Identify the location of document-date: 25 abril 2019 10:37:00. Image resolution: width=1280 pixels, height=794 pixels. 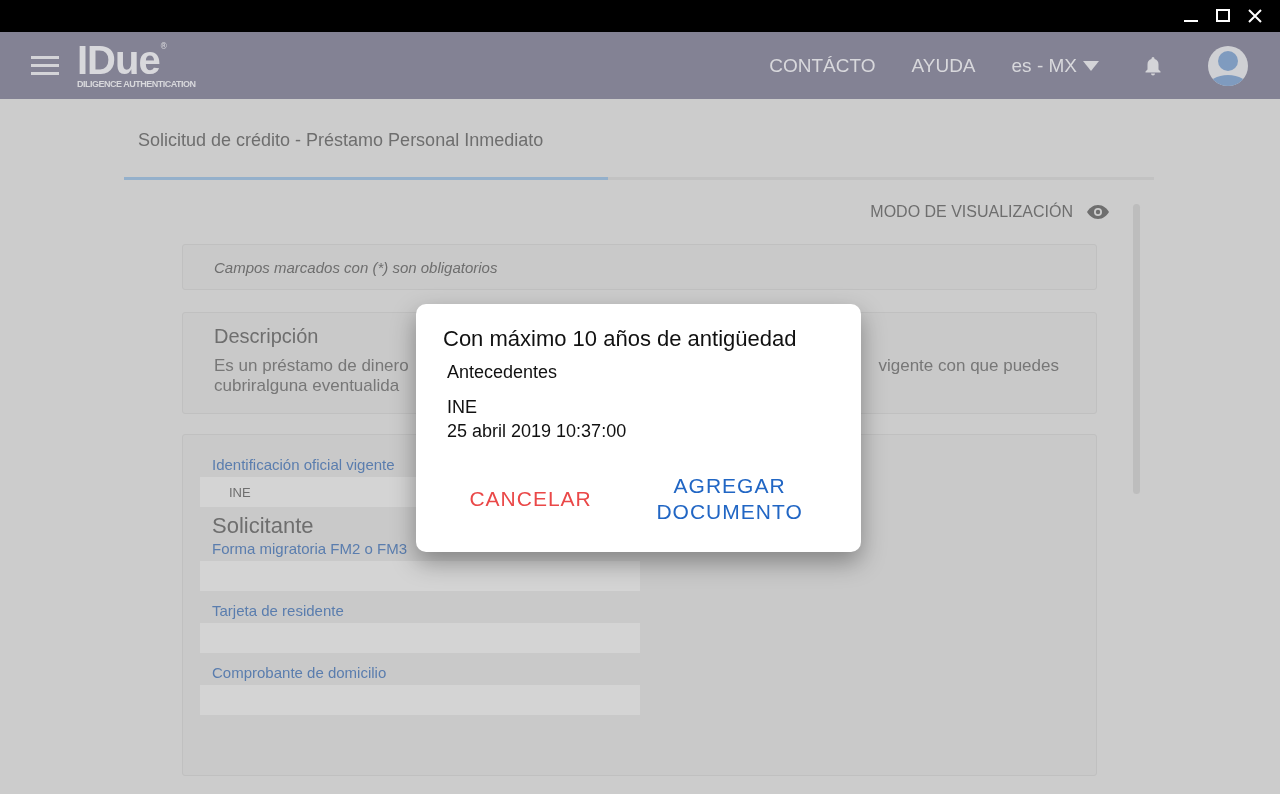
(537, 431).